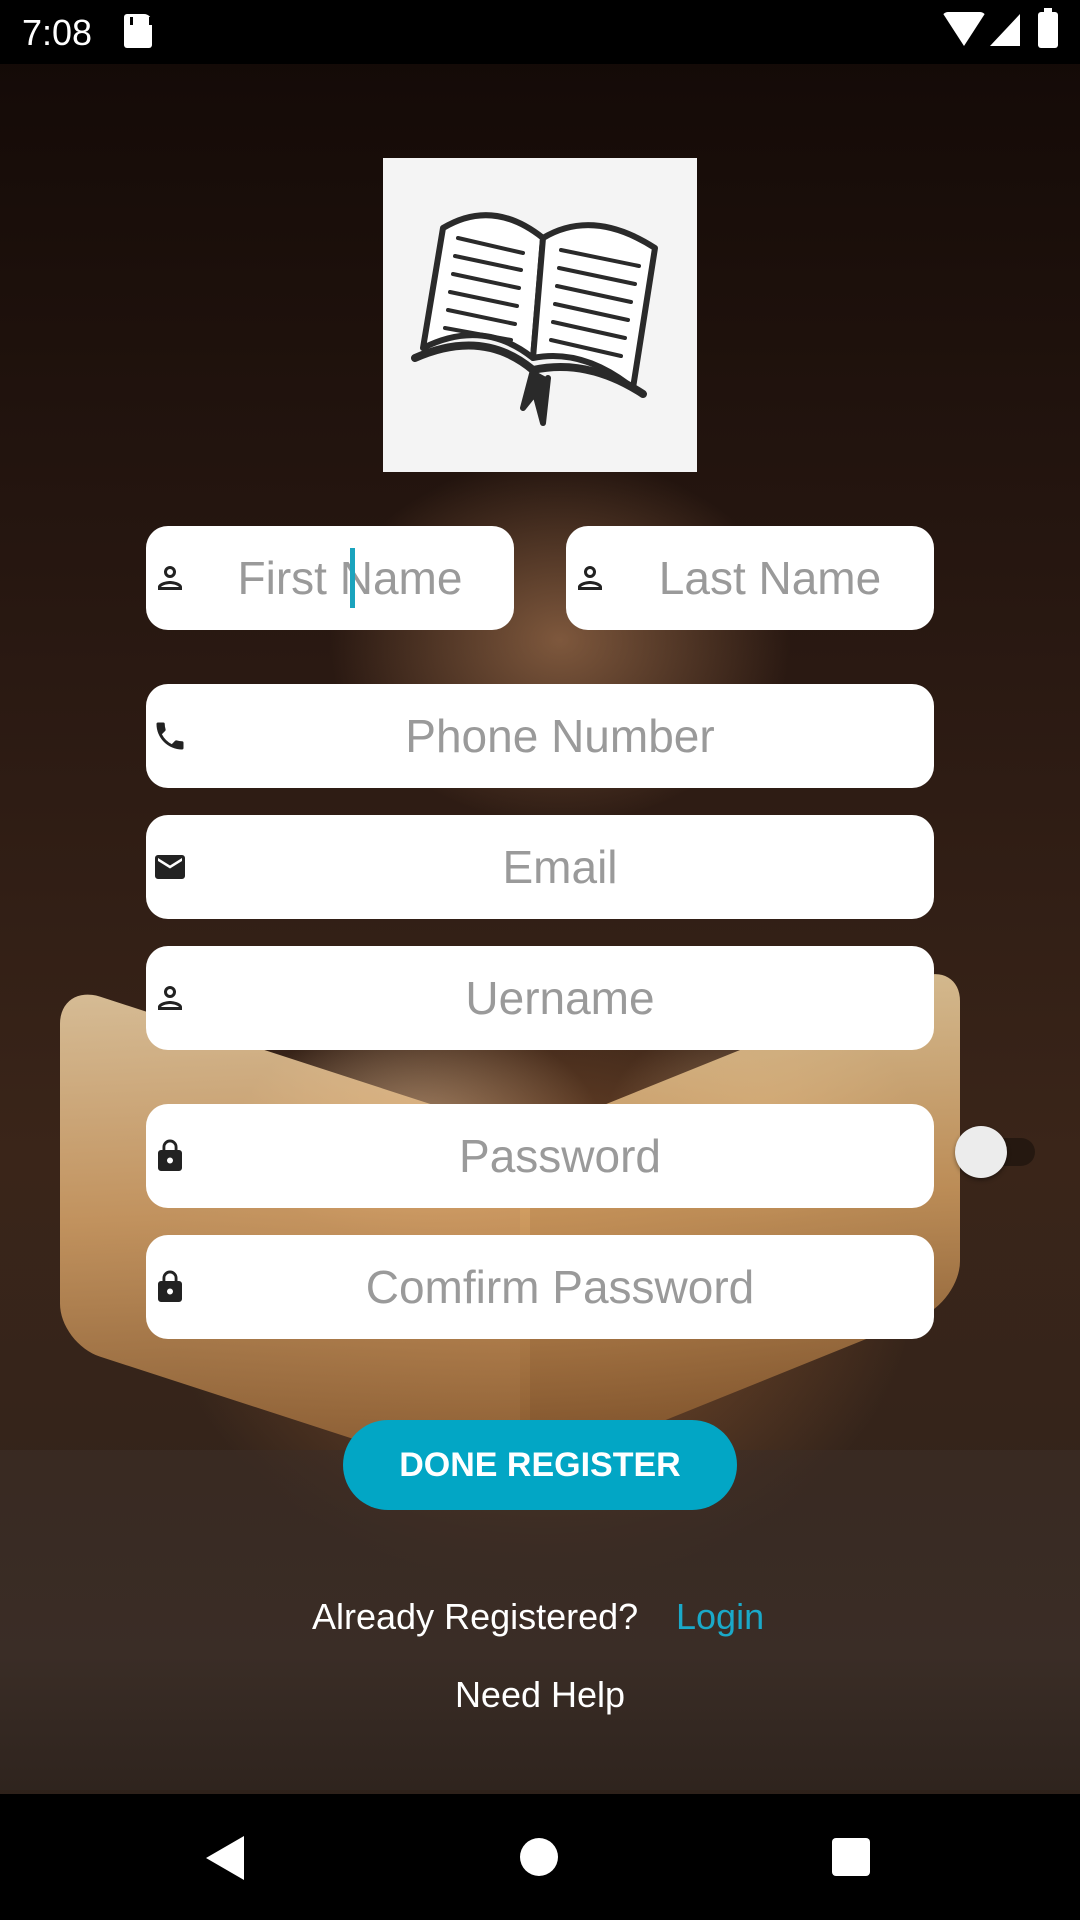 The width and height of the screenshot is (1080, 1920). I want to click on home-icon, so click(539, 1857).